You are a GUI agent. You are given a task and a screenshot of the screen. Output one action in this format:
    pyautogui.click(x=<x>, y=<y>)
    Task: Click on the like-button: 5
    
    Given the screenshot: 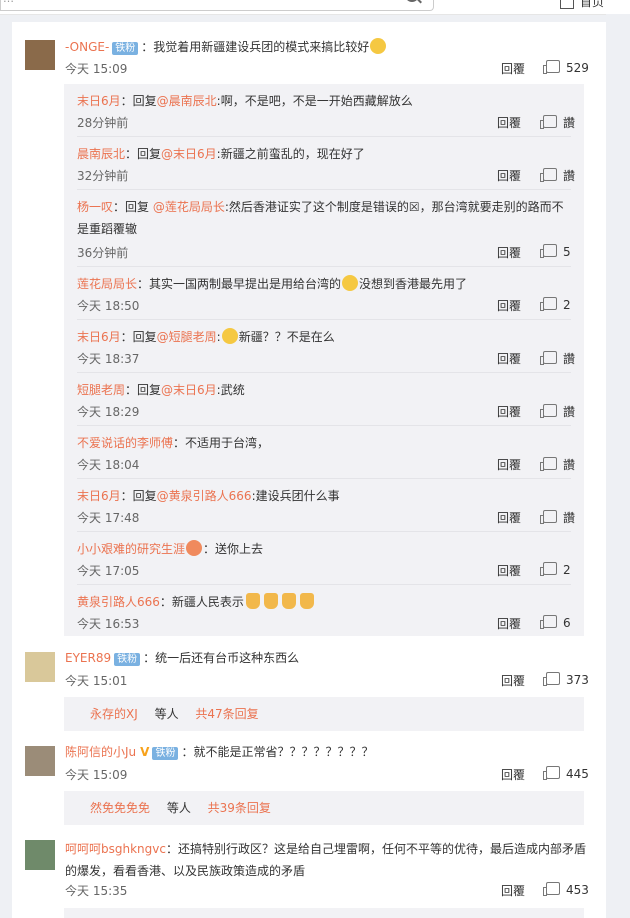 What is the action you would take?
    pyautogui.click(x=555, y=251)
    